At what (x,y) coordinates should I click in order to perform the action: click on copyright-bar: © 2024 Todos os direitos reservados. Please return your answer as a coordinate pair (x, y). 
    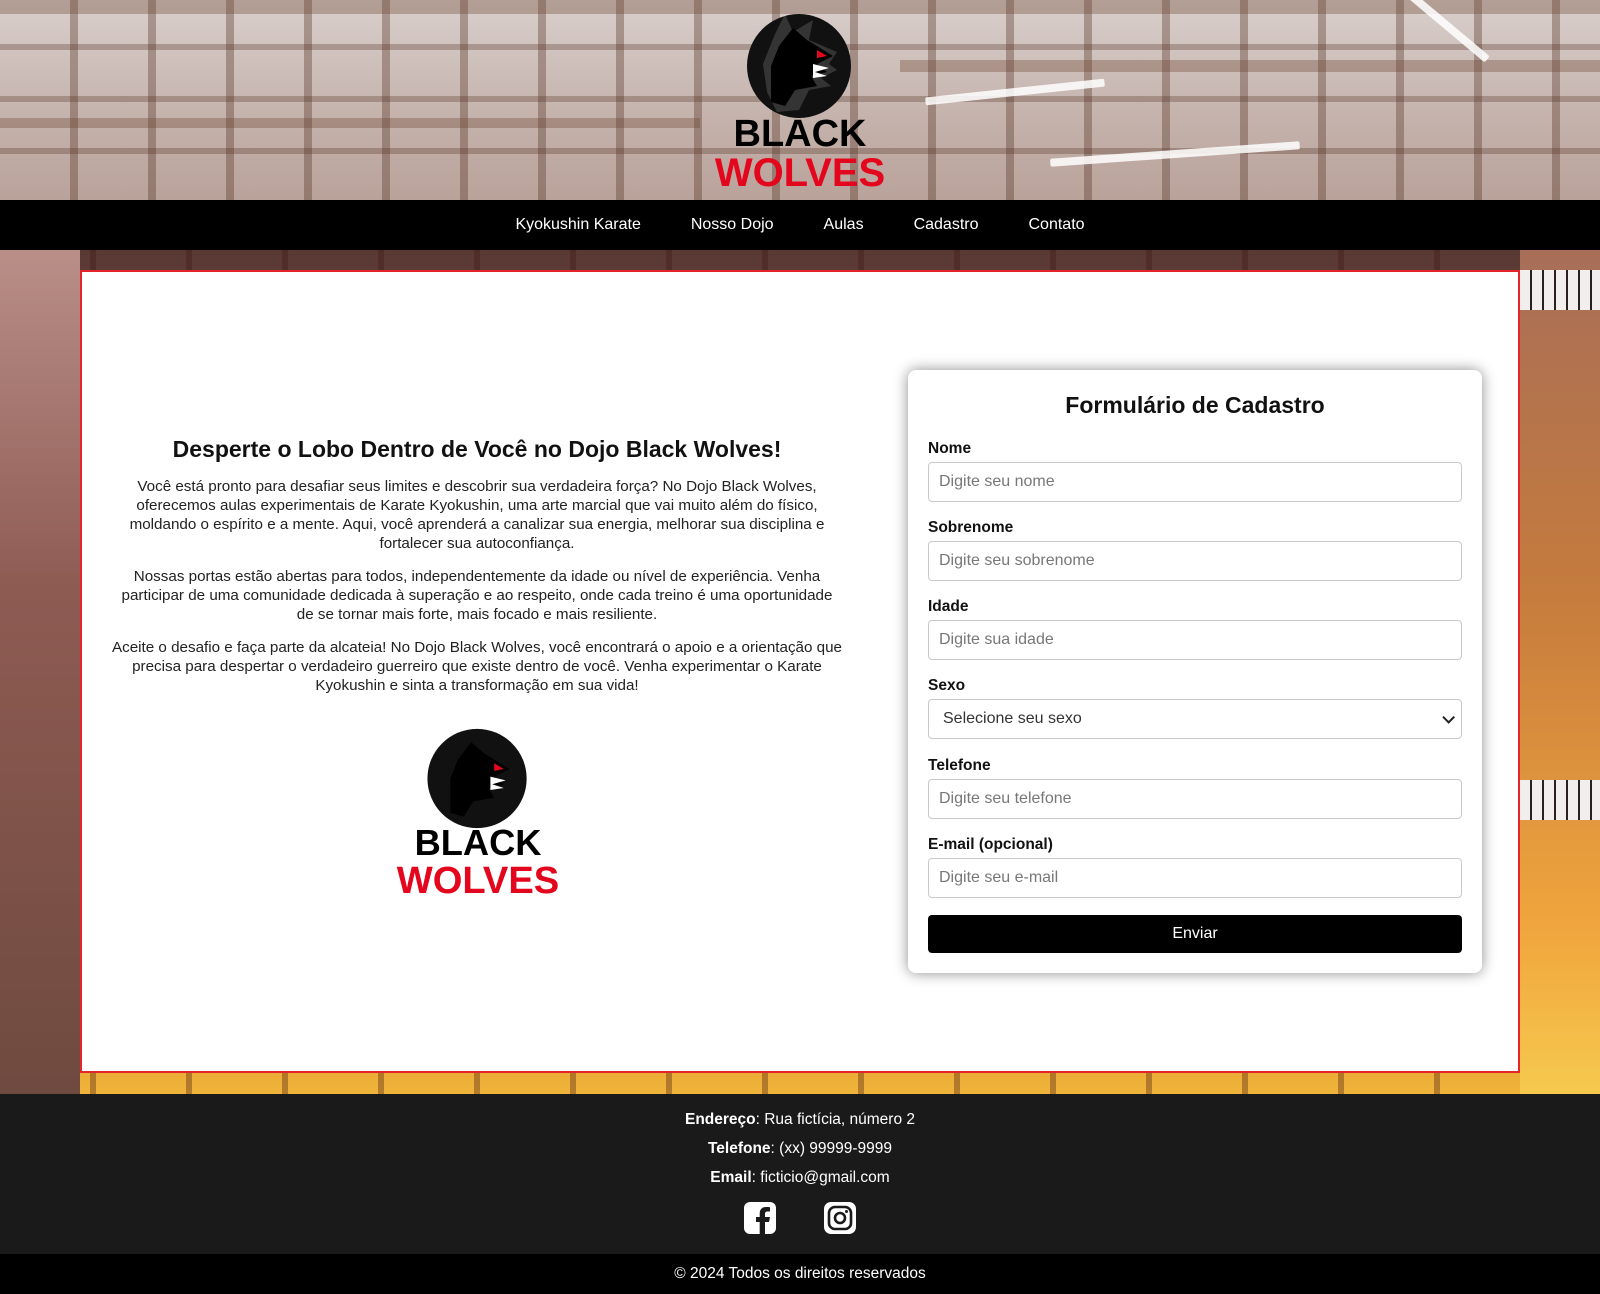
    Looking at the image, I should click on (800, 1274).